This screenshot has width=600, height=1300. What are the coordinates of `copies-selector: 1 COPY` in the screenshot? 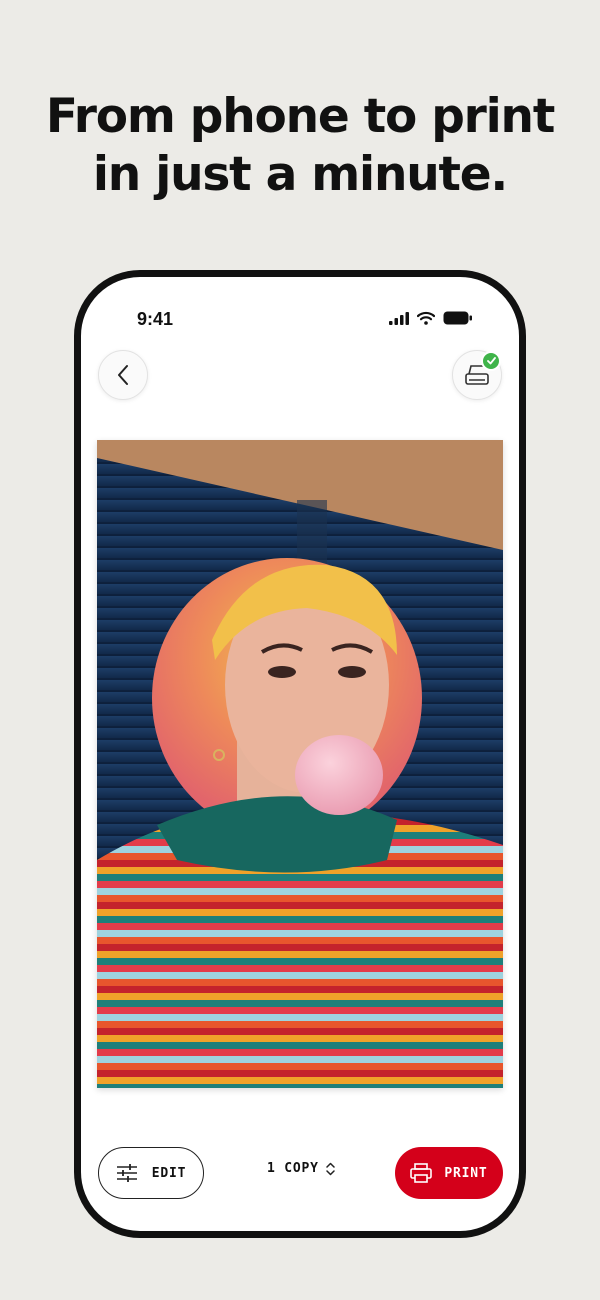 It's located at (301, 1168).